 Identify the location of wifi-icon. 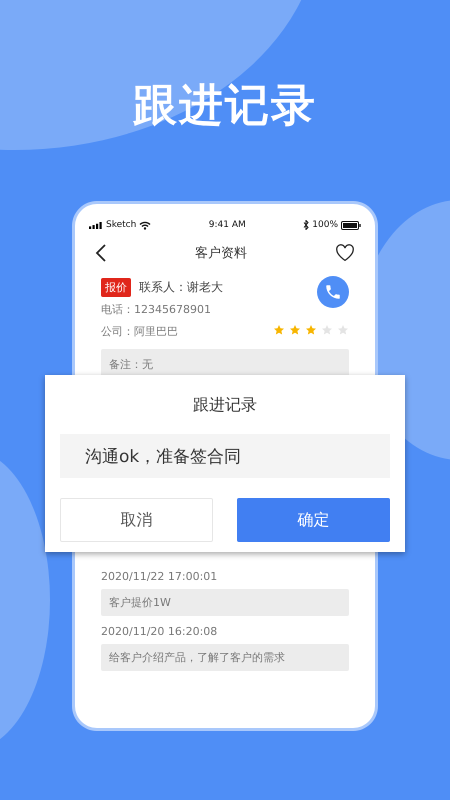
(145, 225).